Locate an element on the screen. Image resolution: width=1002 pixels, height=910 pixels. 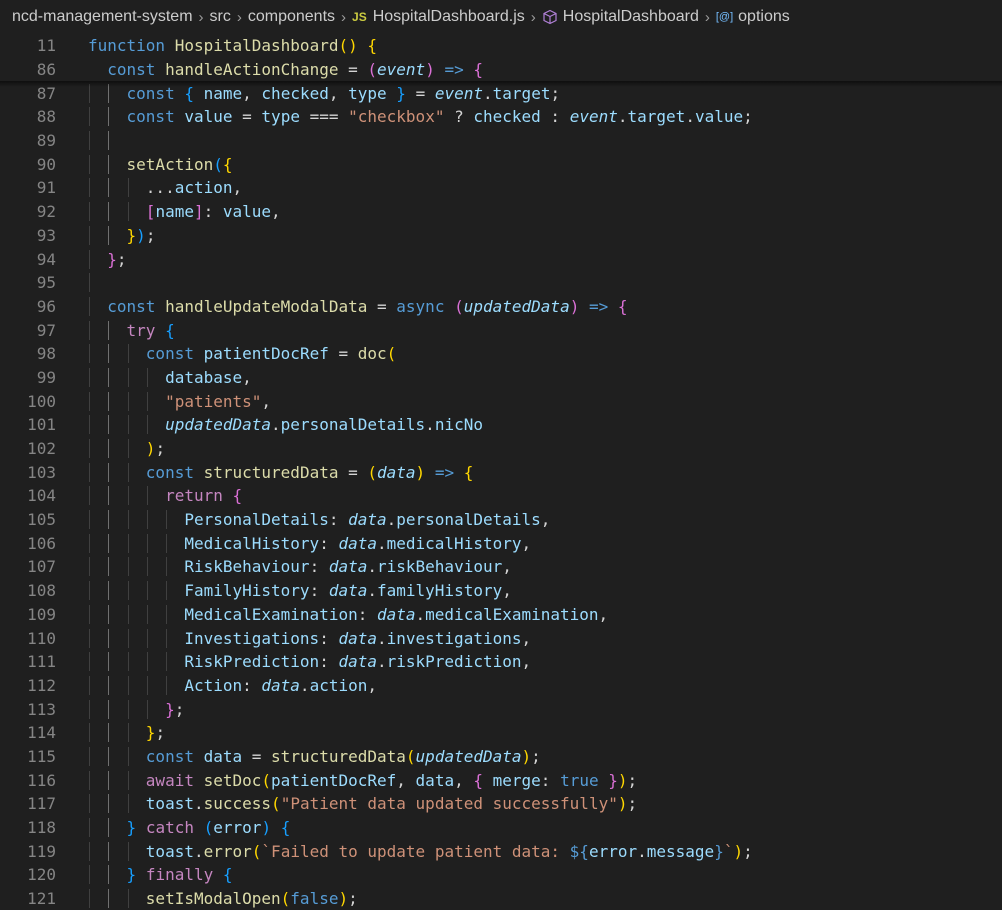
breadcrumb-item: components is located at coordinates (291, 17).